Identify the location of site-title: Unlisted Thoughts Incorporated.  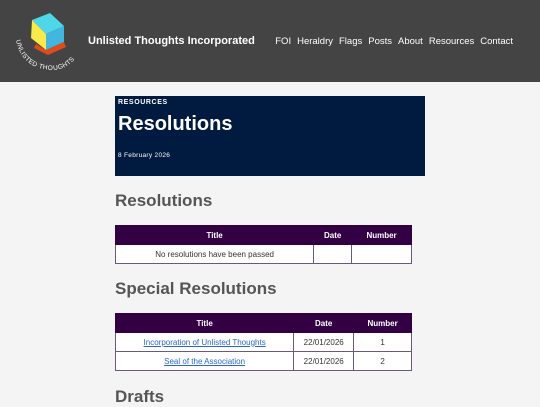
(171, 41).